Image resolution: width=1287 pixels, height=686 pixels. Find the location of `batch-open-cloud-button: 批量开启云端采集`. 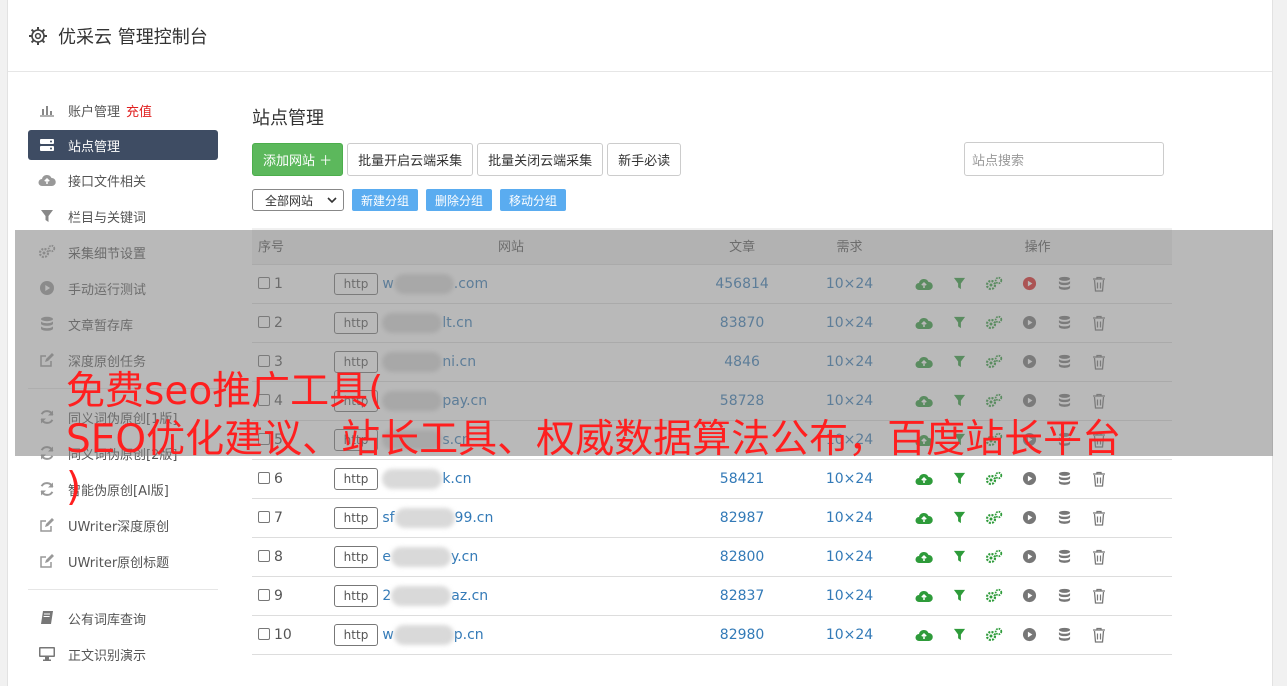

batch-open-cloud-button: 批量开启云端采集 is located at coordinates (410, 159).